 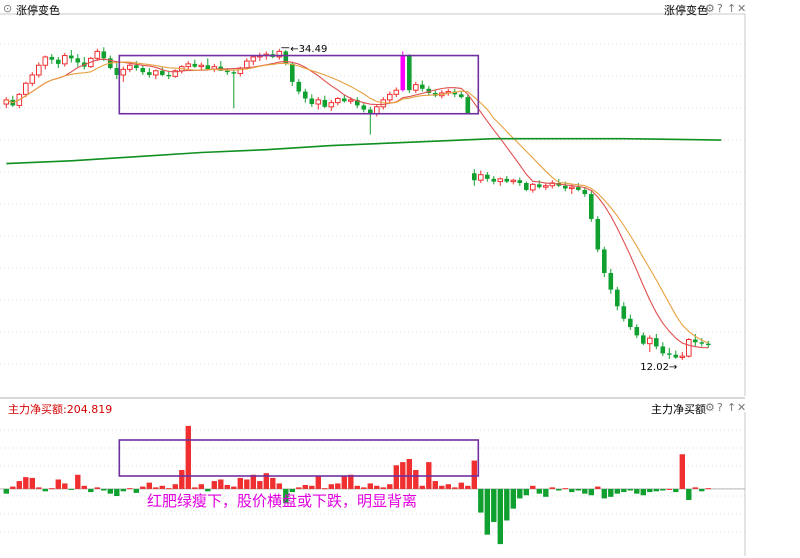 What do you see at coordinates (658, 367) in the screenshot?
I see `low-price-label: 12.02→` at bounding box center [658, 367].